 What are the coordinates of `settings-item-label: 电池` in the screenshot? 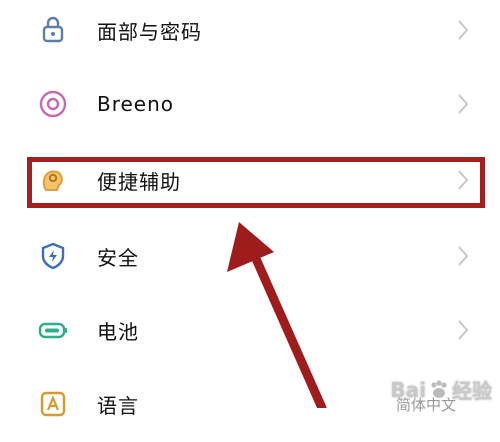 It's located at (118, 331).